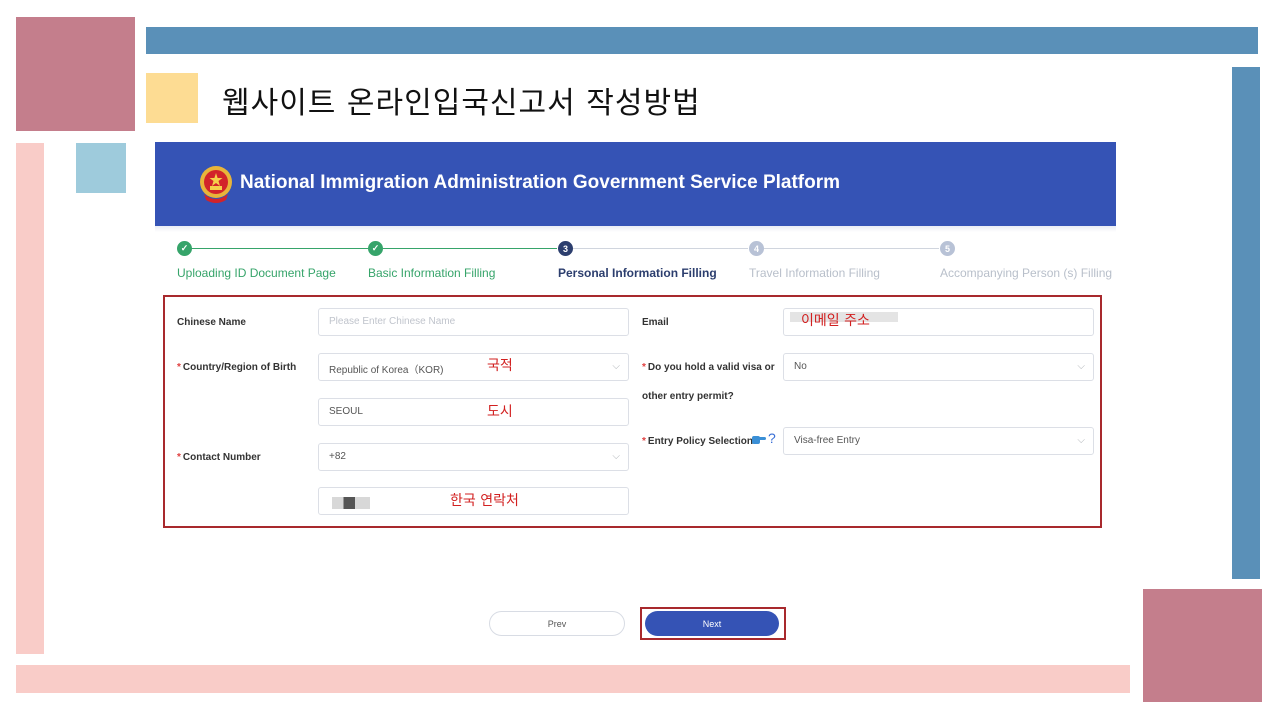 Image resolution: width=1280 pixels, height=720 pixels. Describe the element at coordinates (256, 273) in the screenshot. I see `step-1-label: Uploading ID Document Page` at that location.